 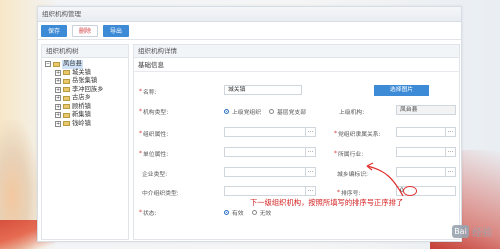 What do you see at coordinates (327, 202) in the screenshot?
I see `annotation-text: 下一级组织机构，按照所填写的排序号正序排了` at bounding box center [327, 202].